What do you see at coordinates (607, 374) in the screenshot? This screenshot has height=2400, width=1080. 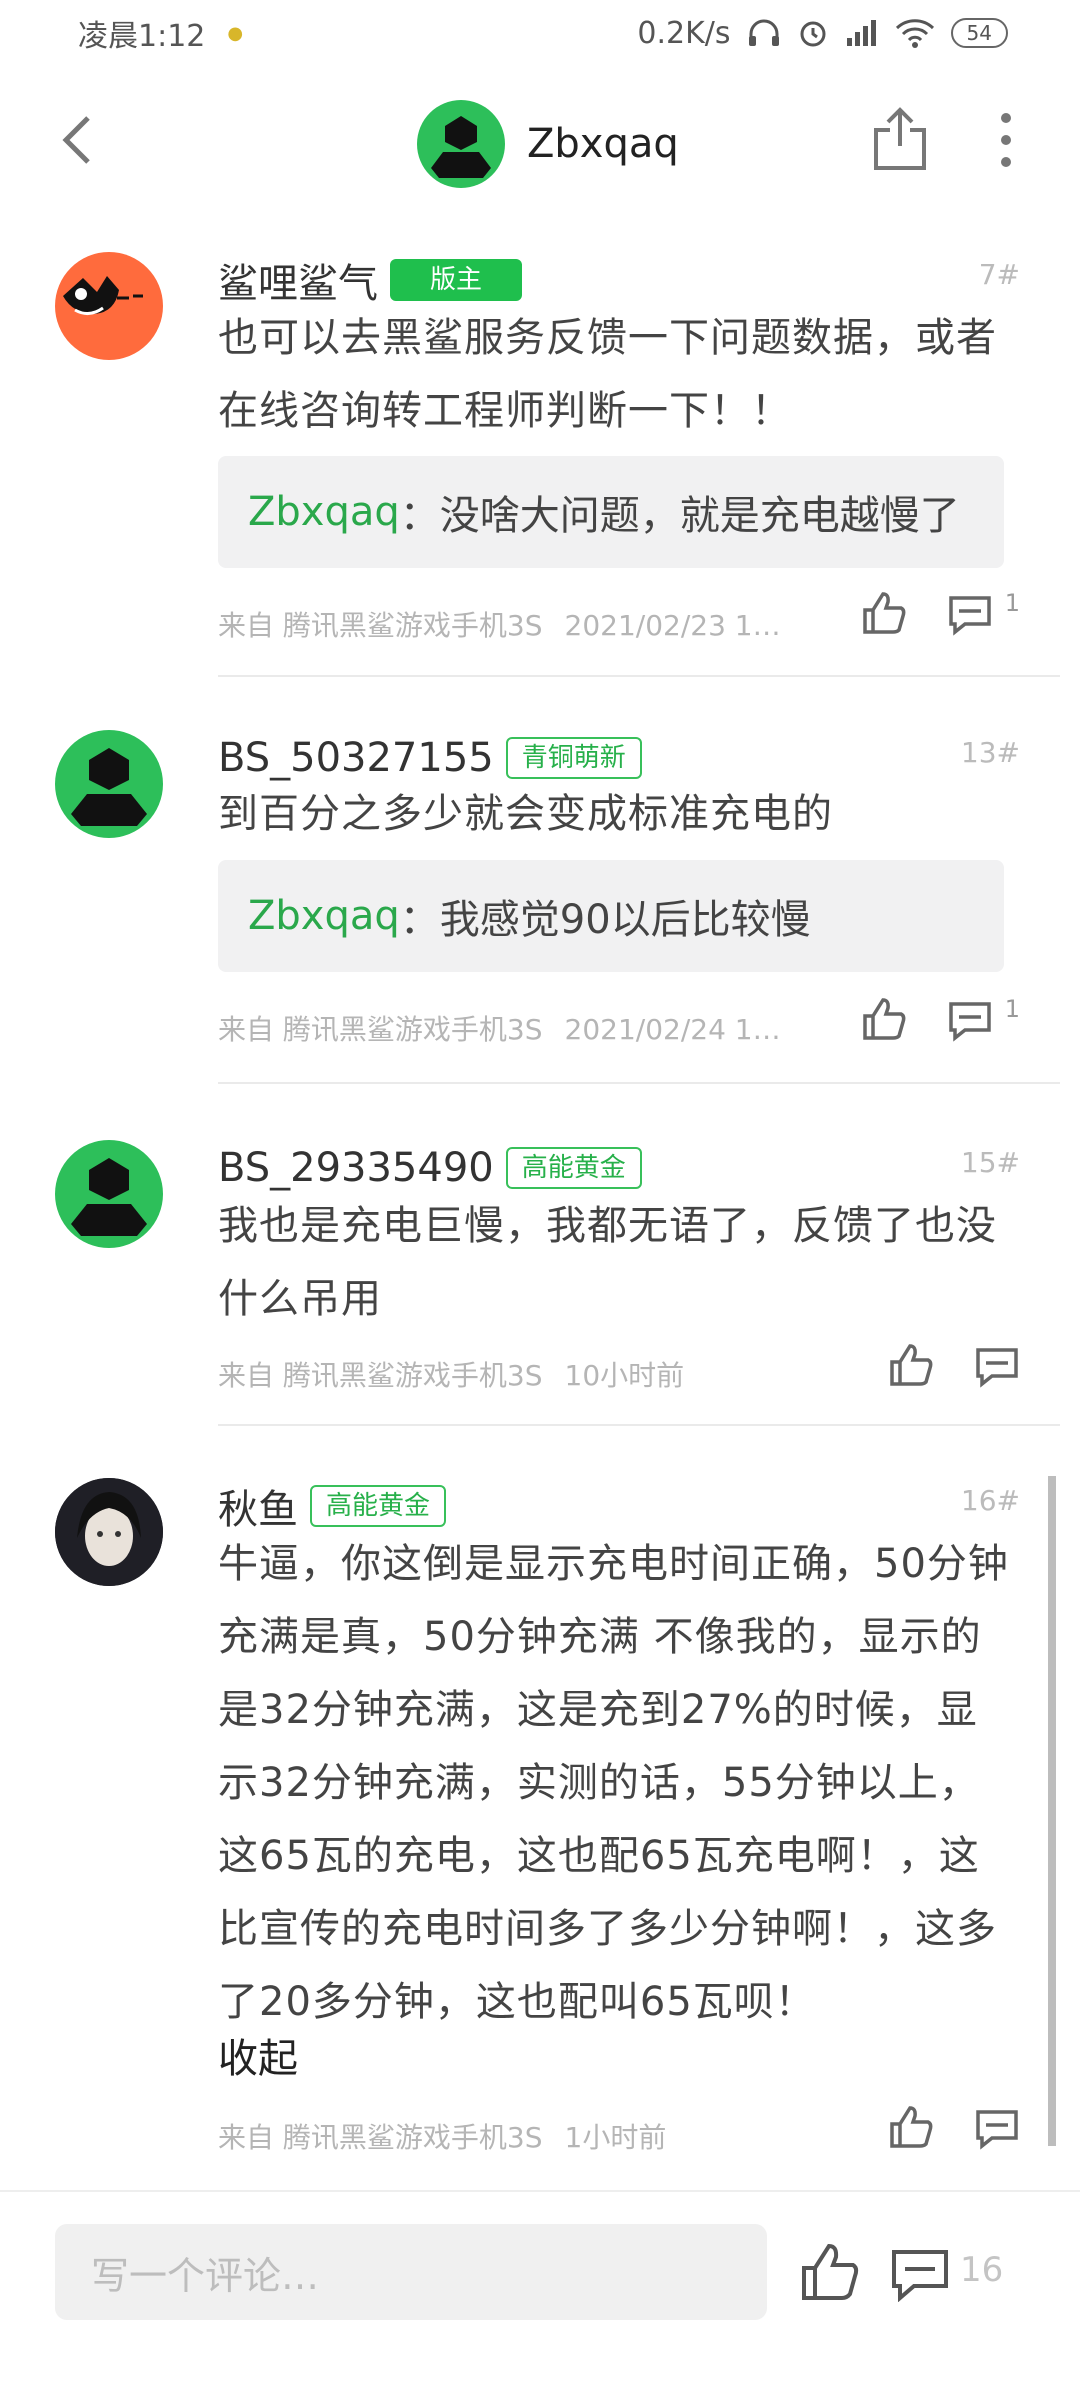 I see `comment-text: 也可以去黑鲨服务反馈一下问题数据，或者在线咨询转工程师判断一下！！` at bounding box center [607, 374].